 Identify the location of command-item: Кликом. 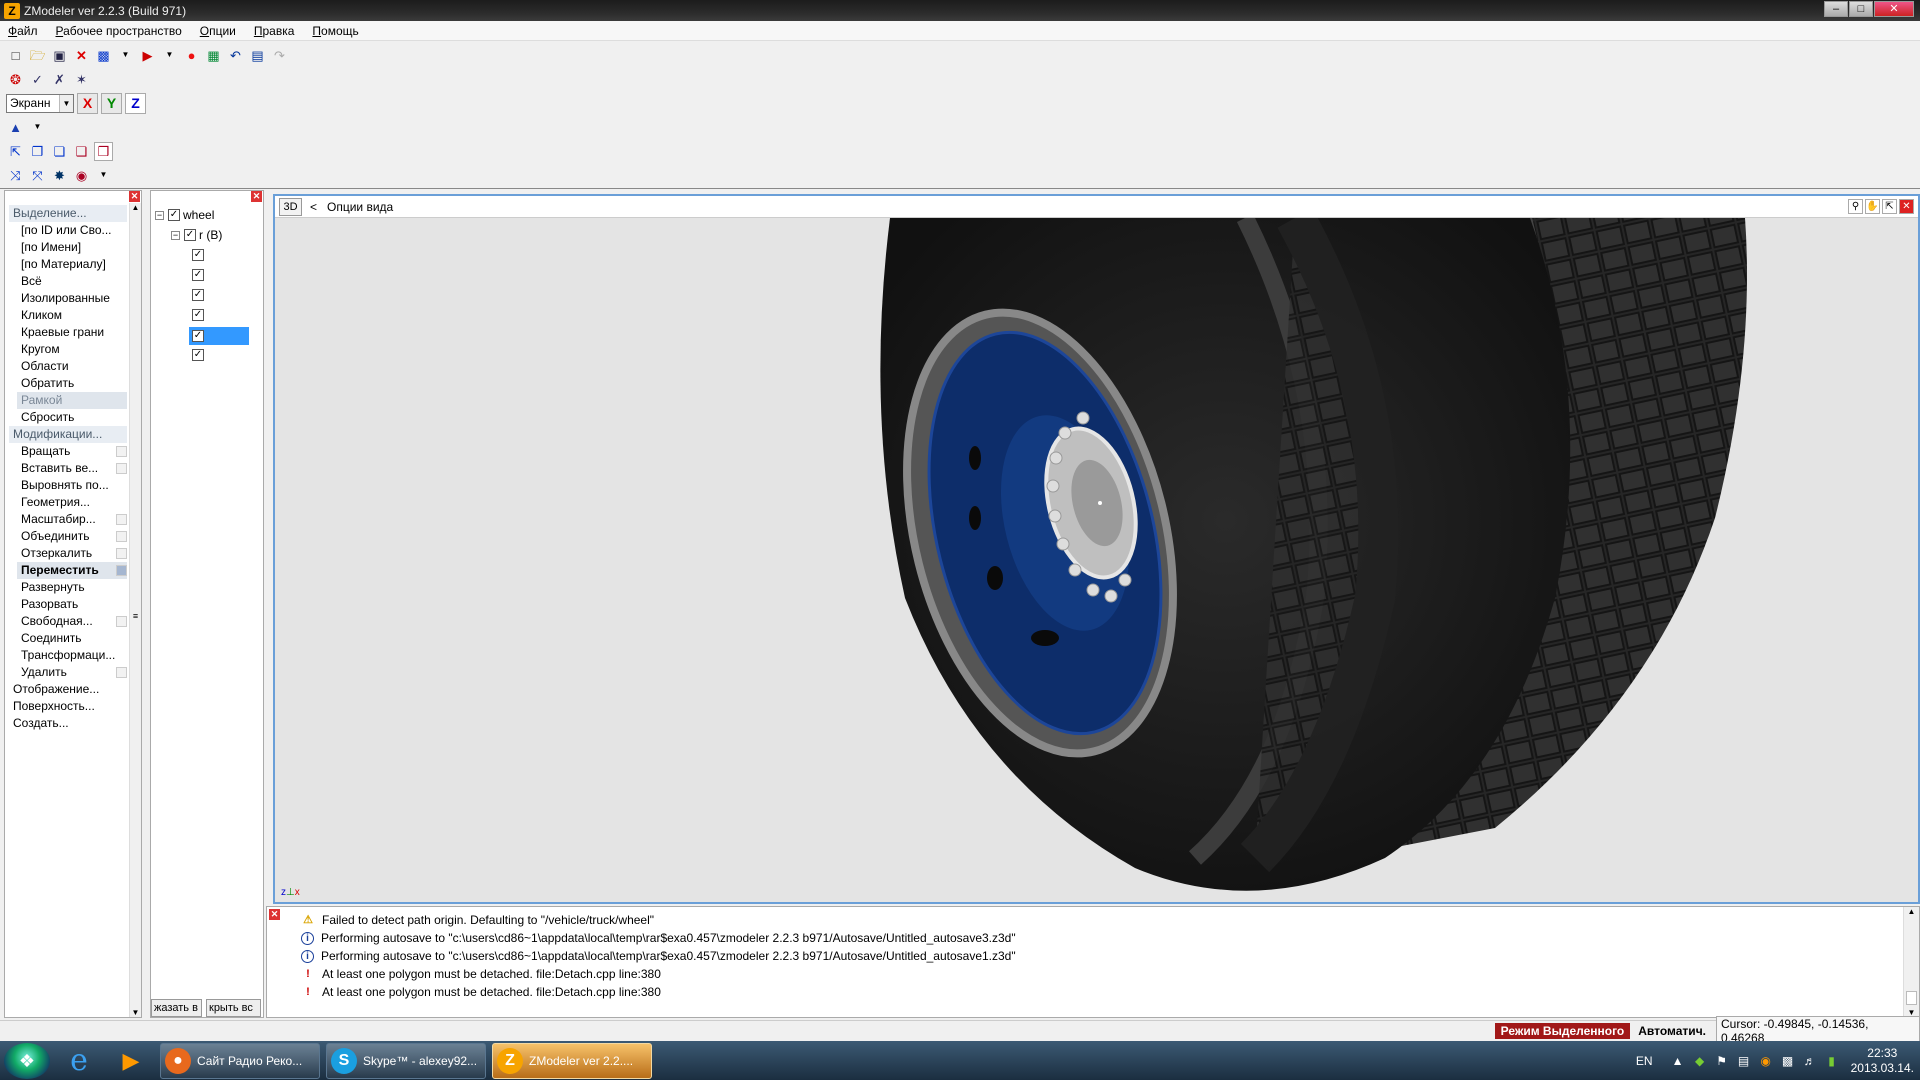
(67, 315).